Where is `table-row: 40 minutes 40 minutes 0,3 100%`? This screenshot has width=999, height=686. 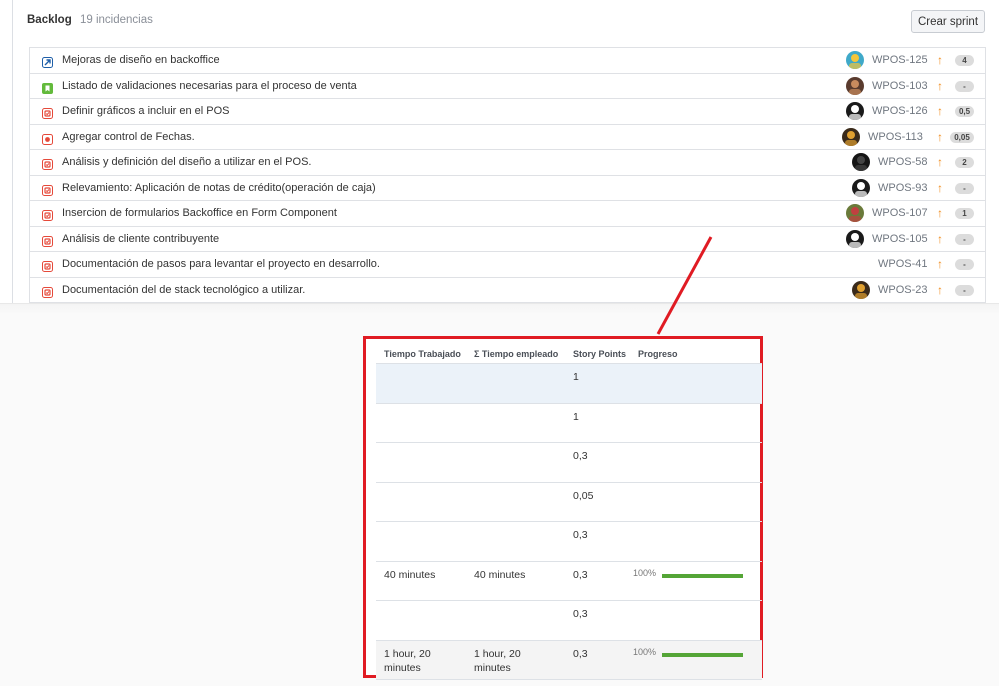
table-row: 40 minutes 40 minutes 0,3 100% is located at coordinates (569, 581).